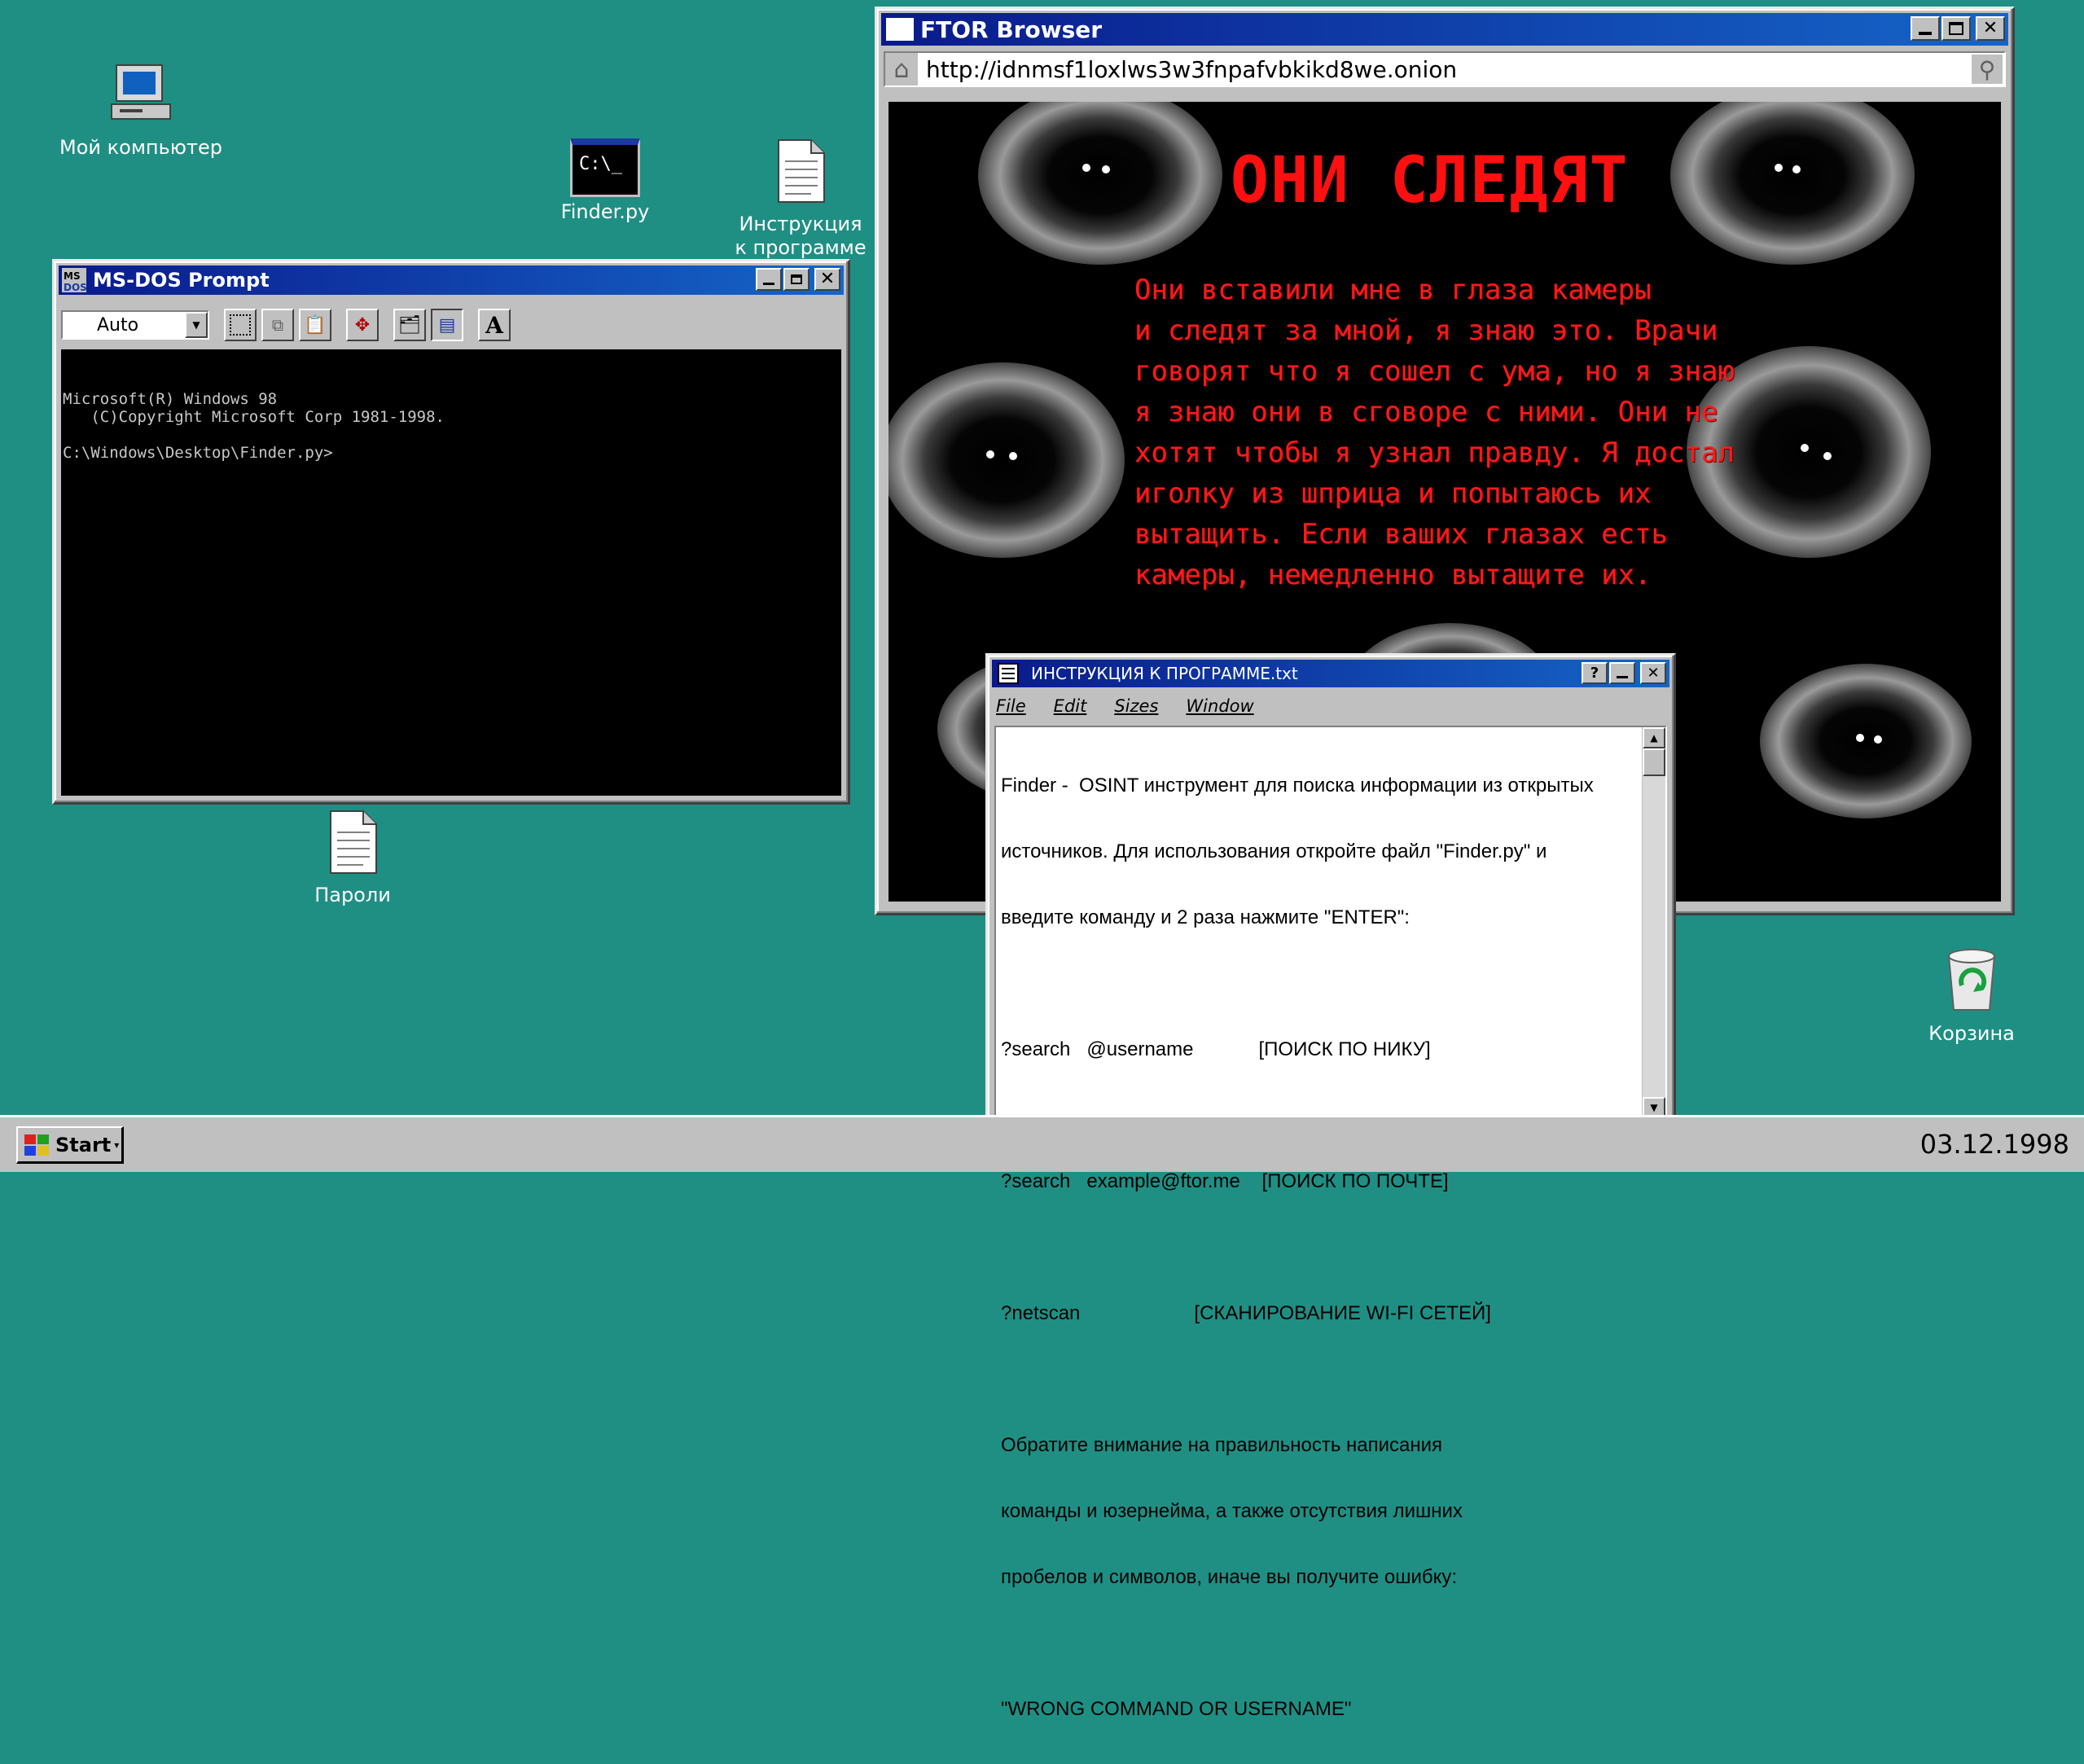  Describe the element at coordinates (277, 325) in the screenshot. I see `copy-button: ⧉` at that location.